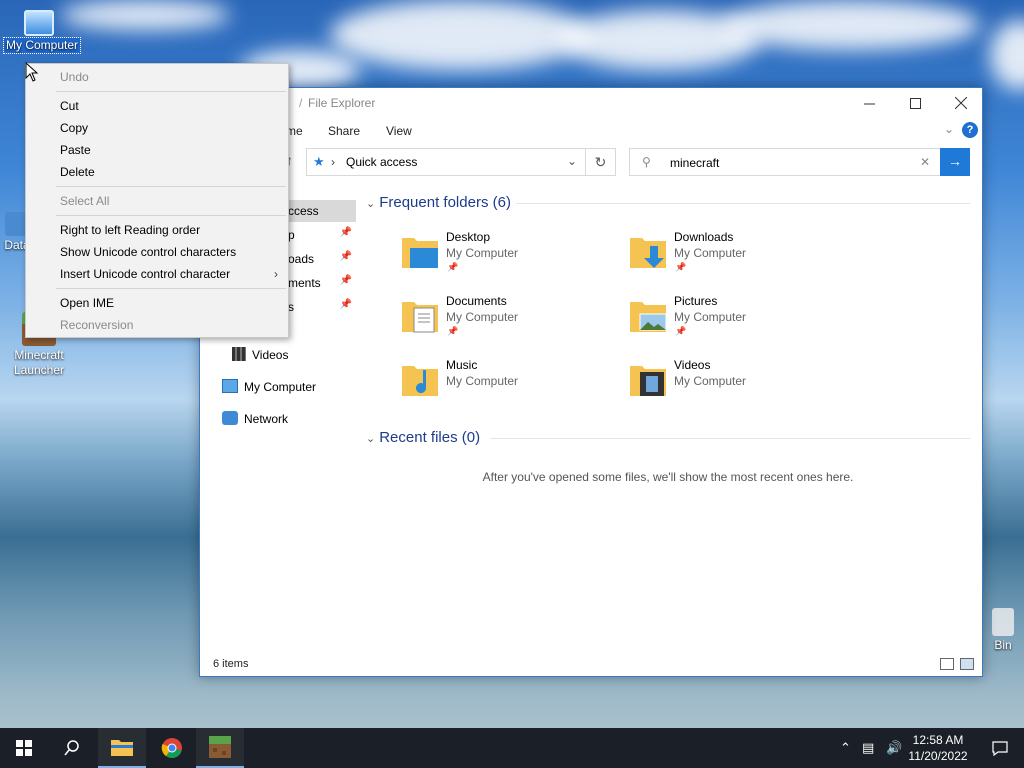  What do you see at coordinates (692, 365) in the screenshot?
I see `folder-name: Videos` at bounding box center [692, 365].